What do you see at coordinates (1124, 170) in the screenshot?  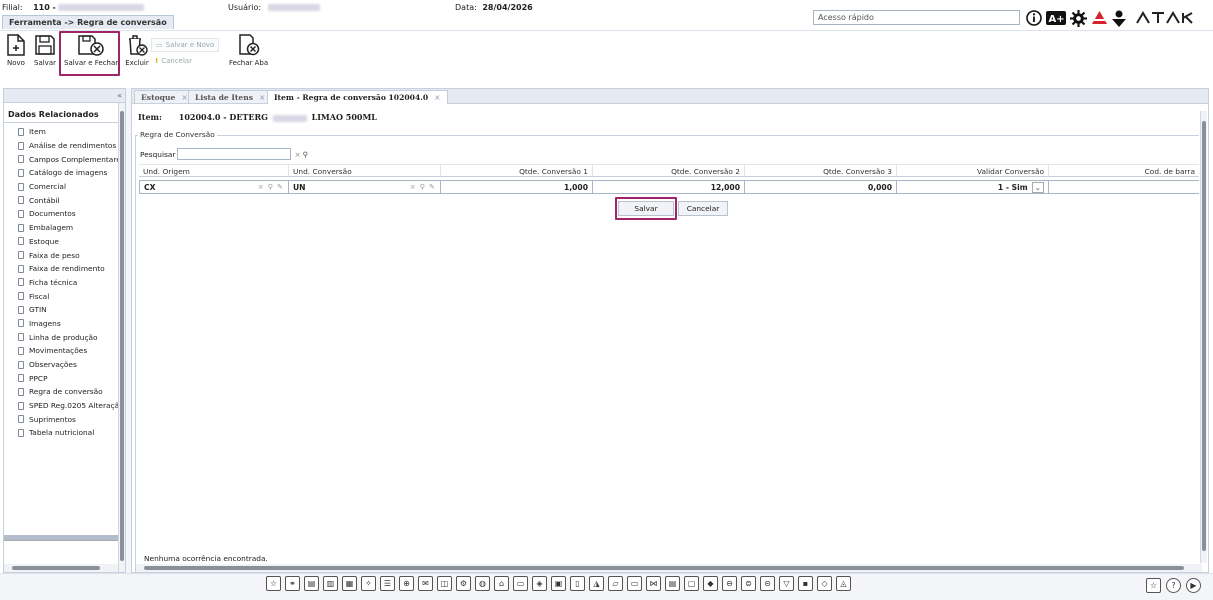 I see `col-cod-barra: Cod. de barra` at bounding box center [1124, 170].